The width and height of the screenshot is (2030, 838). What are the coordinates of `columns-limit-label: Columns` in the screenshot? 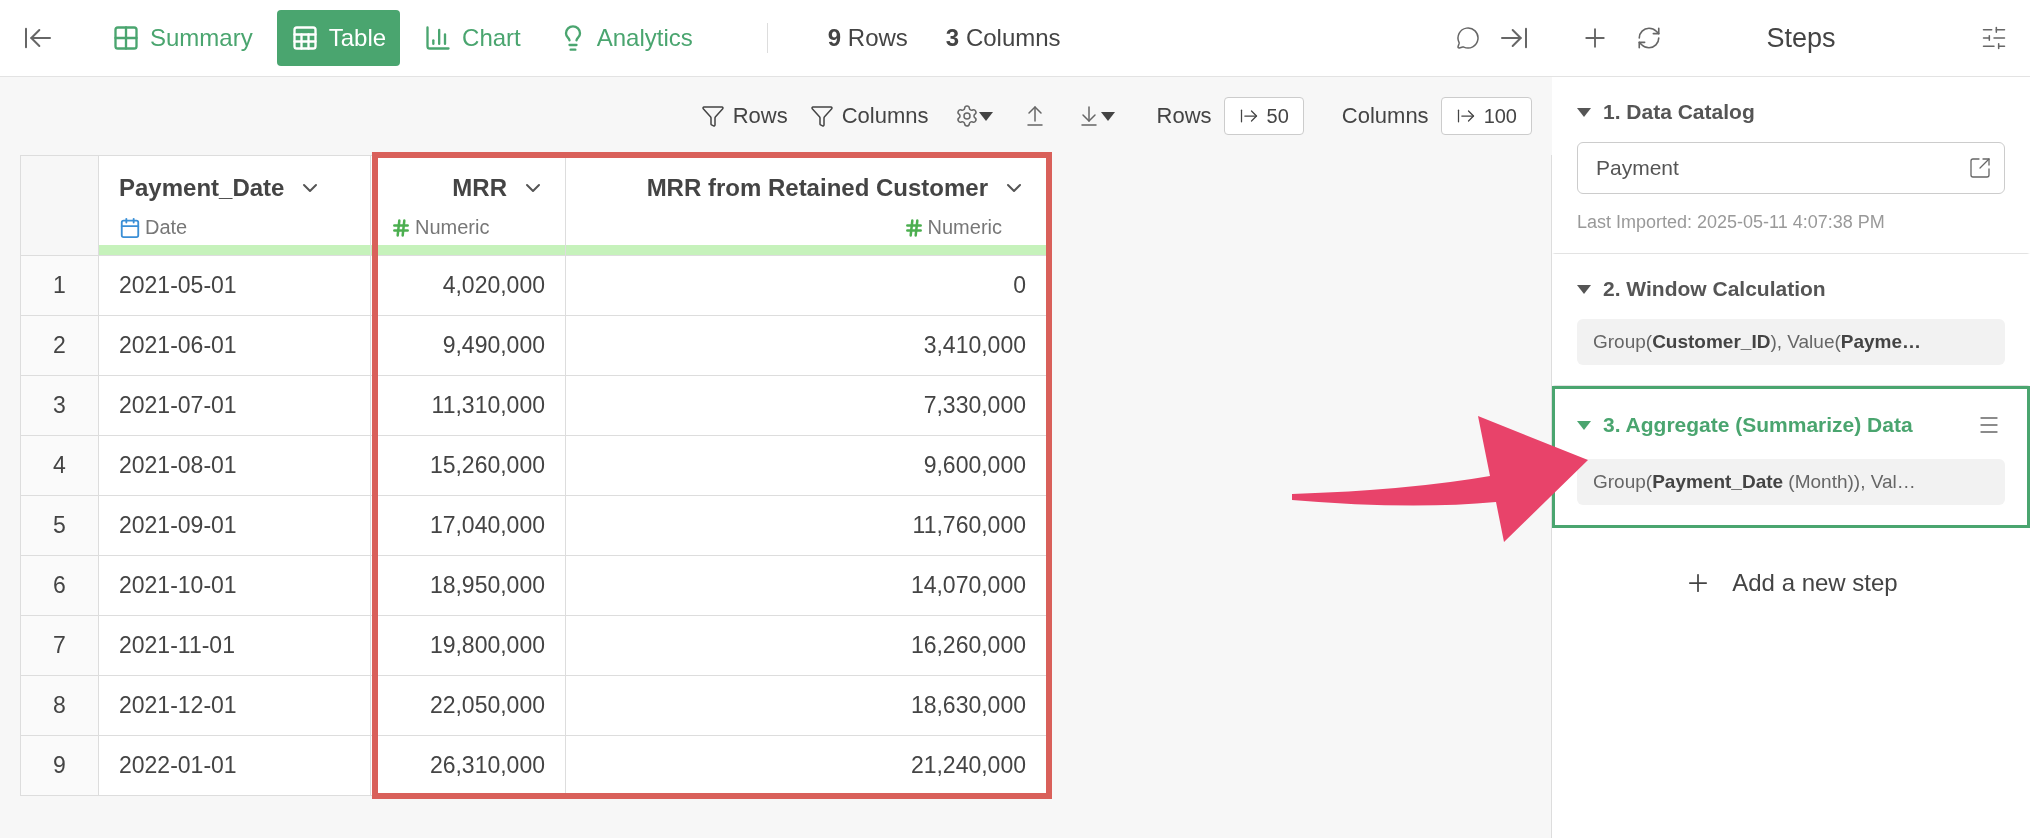 It's located at (1385, 116).